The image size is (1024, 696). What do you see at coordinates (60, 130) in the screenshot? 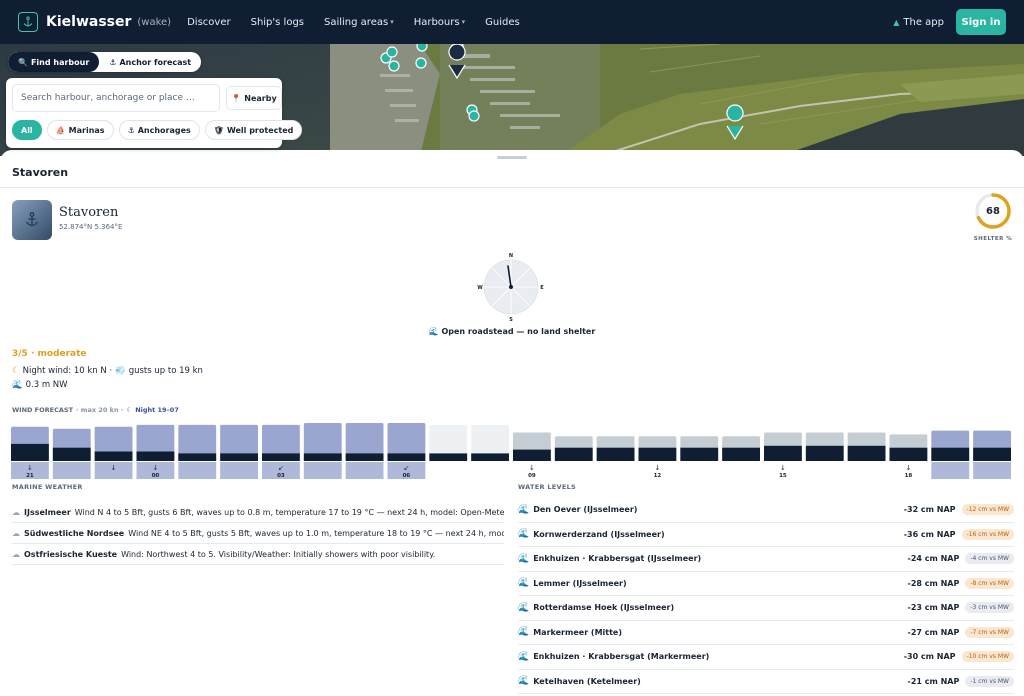
I see `marina-icon: ⛵` at bounding box center [60, 130].